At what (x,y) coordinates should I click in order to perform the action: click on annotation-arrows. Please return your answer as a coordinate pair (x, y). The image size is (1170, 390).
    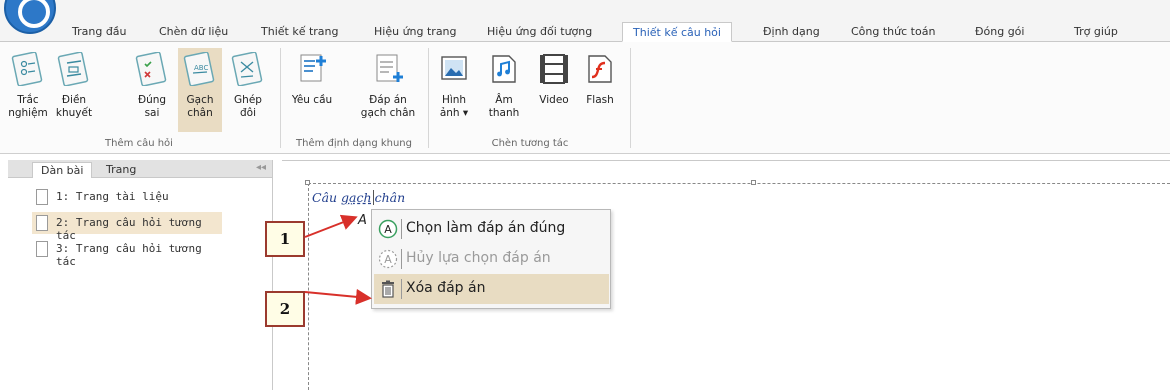
    Looking at the image, I should click on (338, 259).